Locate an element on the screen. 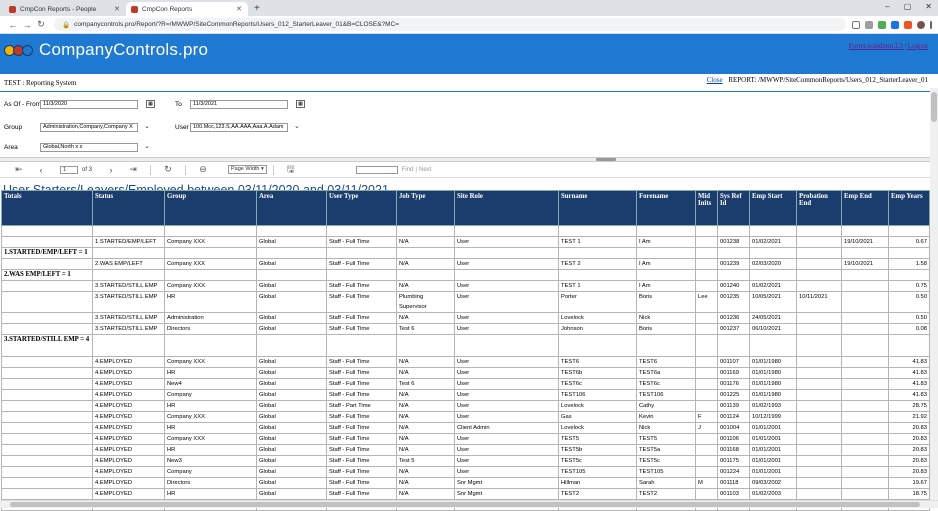 The width and height of the screenshot is (938, 511). browser-tab-reports: CmpCon Reports ✕ is located at coordinates (187, 9).